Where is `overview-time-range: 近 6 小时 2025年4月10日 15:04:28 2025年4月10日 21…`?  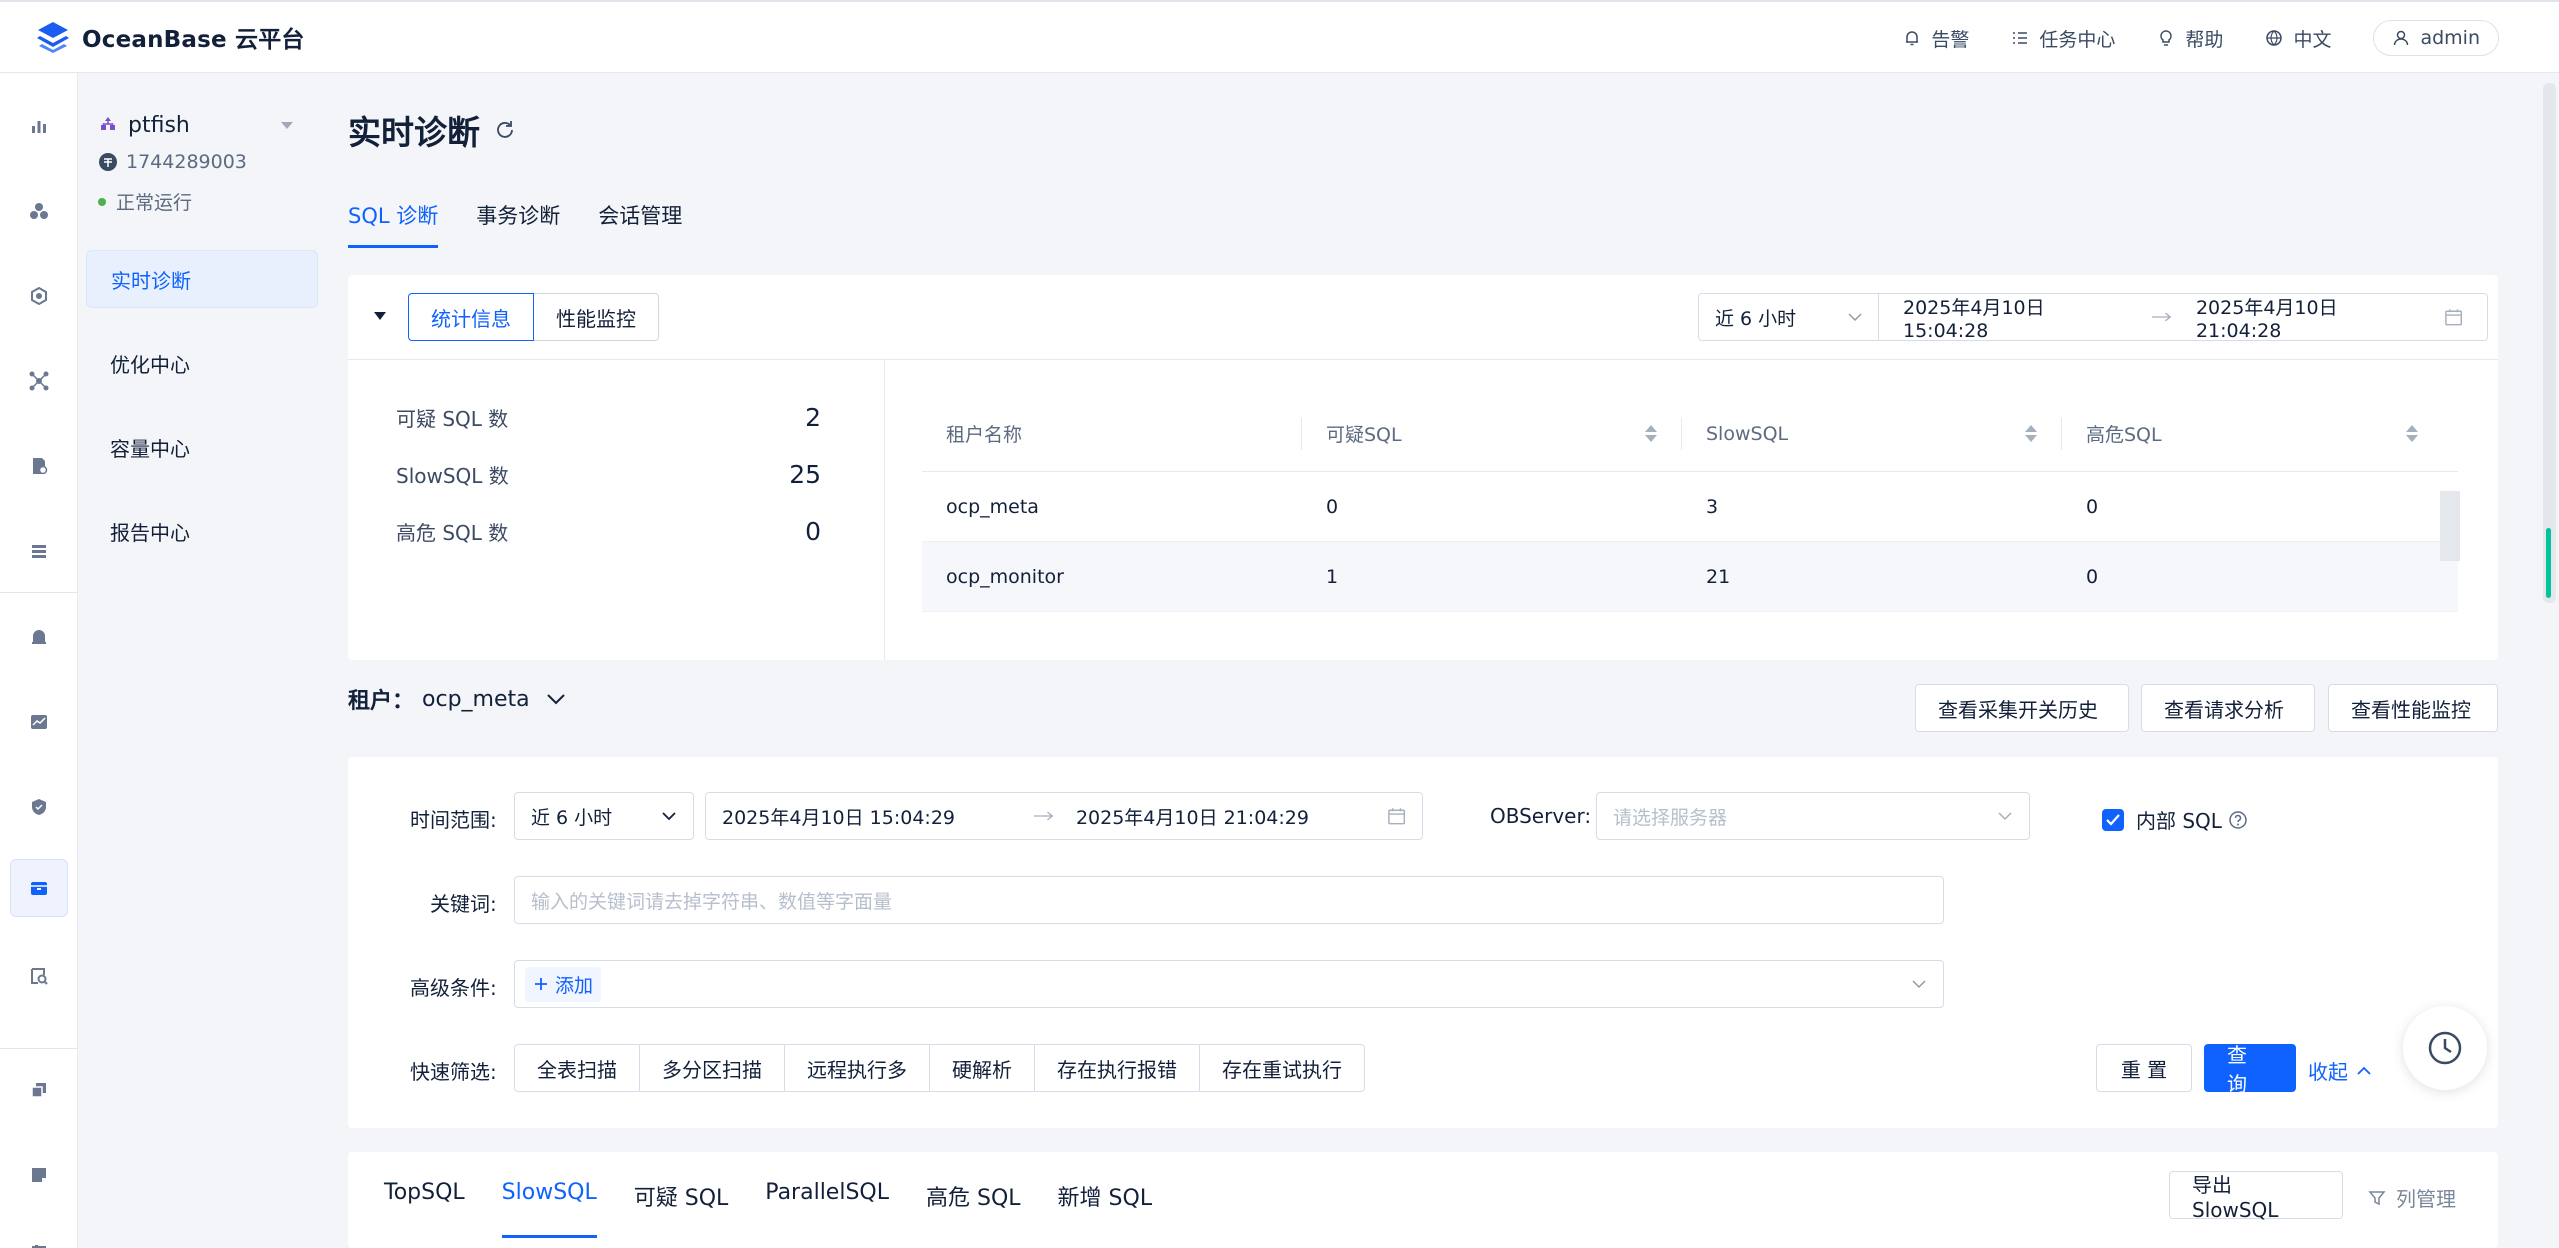
overview-time-range: 近 6 小时 2025年4月10日 15:04:28 2025年4月10日 21… is located at coordinates (2093, 317).